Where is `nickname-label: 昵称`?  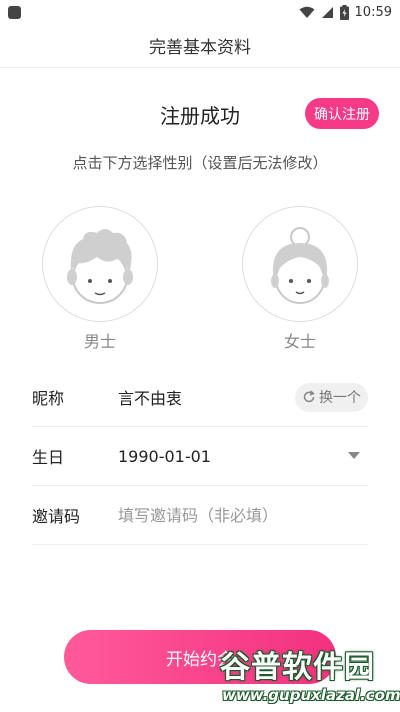
nickname-label: 昵称 is located at coordinates (48, 398).